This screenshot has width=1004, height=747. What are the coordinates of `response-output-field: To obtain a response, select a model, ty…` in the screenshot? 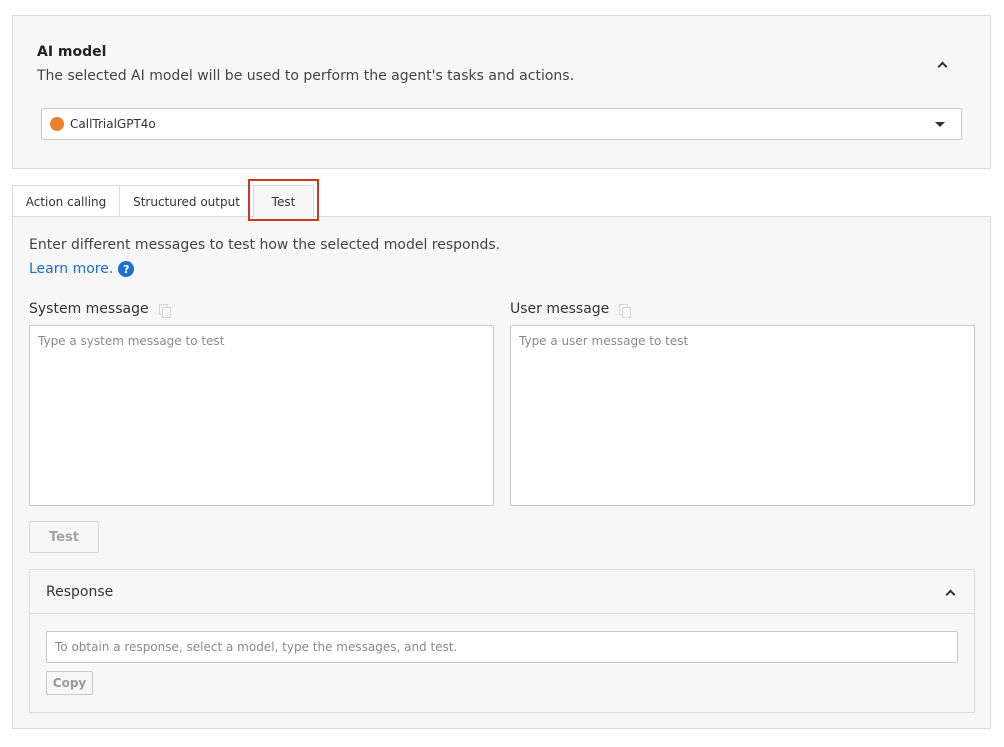 It's located at (502, 647).